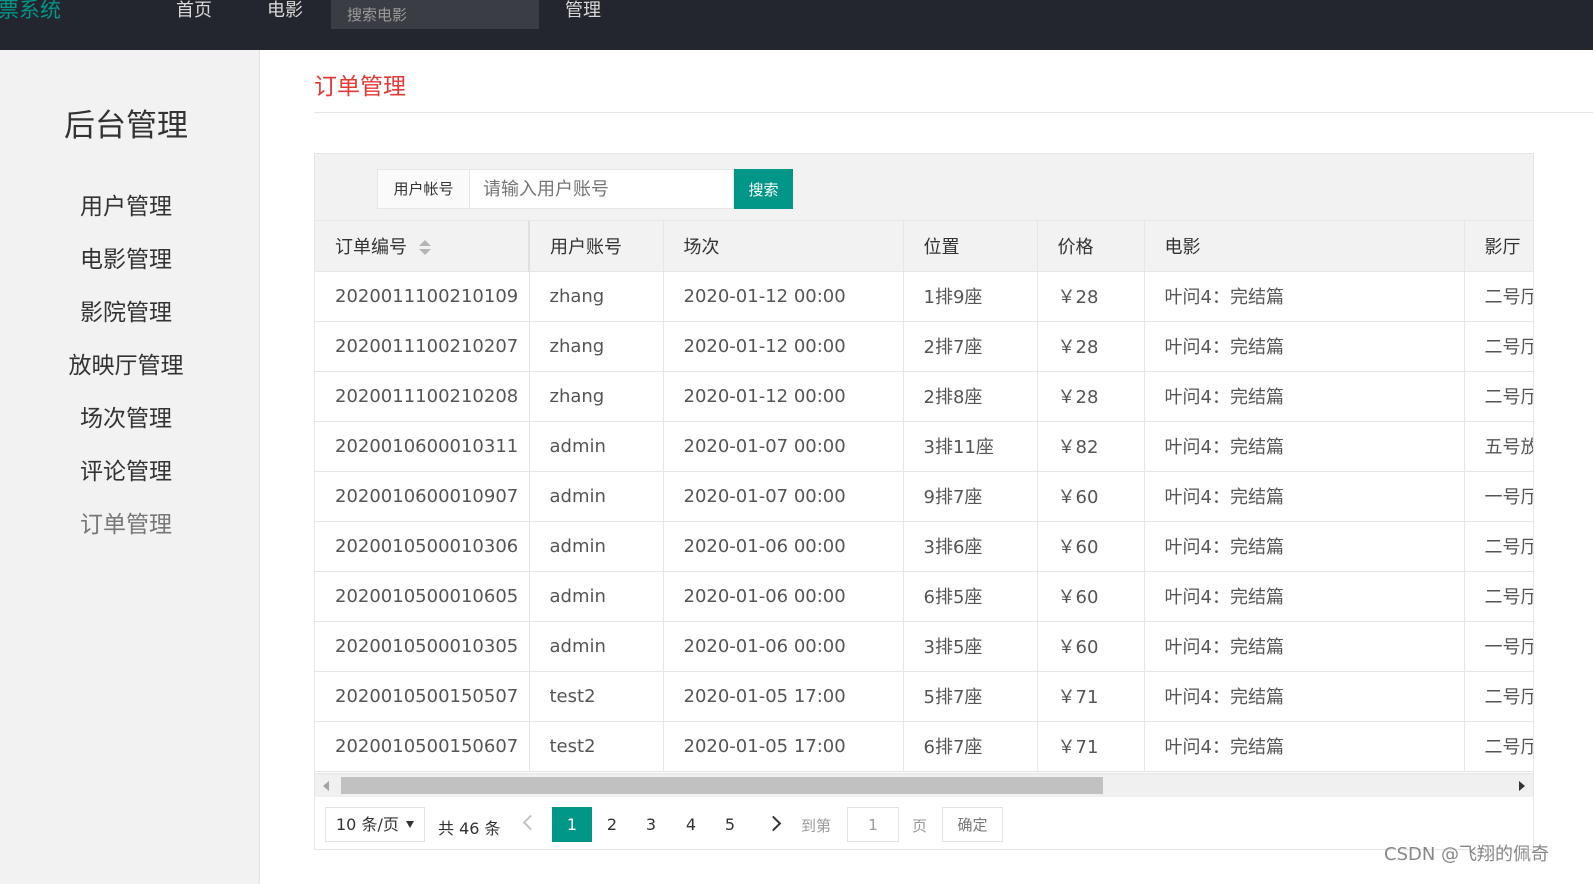  Describe the element at coordinates (1091, 446) in the screenshot. I see `cell-price: ￥82` at that location.